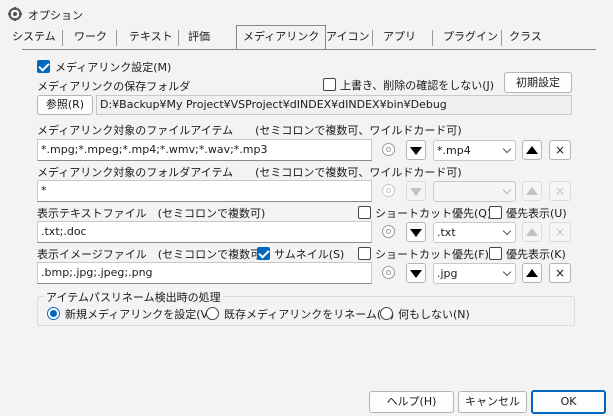  What do you see at coordinates (133, 297) in the screenshot?
I see `rename-group-label: アイテムパスリネーム検出時の処理` at bounding box center [133, 297].